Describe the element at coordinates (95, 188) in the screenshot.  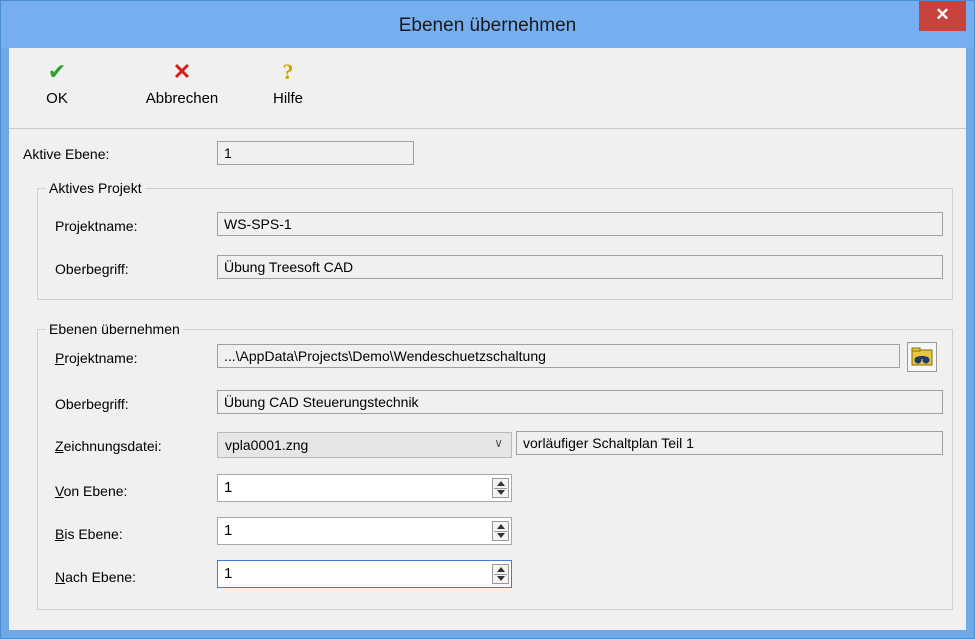
I see `active-project-title: Aktives Projekt` at that location.